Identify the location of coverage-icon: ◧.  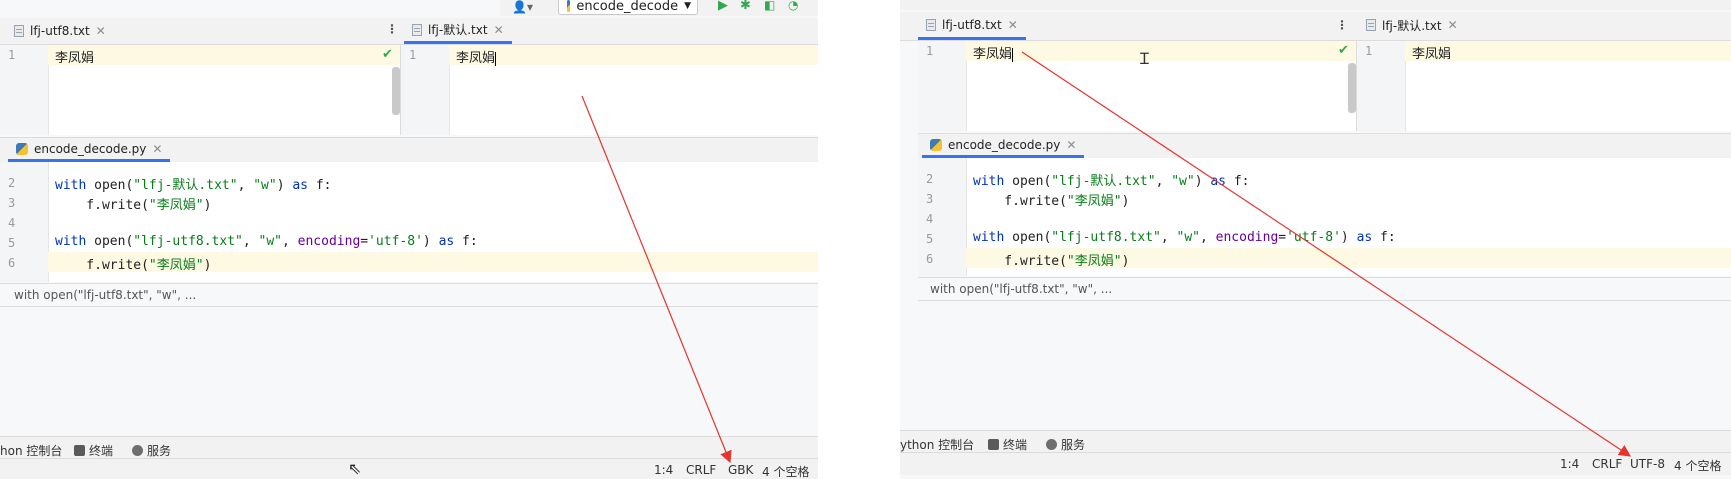
(769, 6).